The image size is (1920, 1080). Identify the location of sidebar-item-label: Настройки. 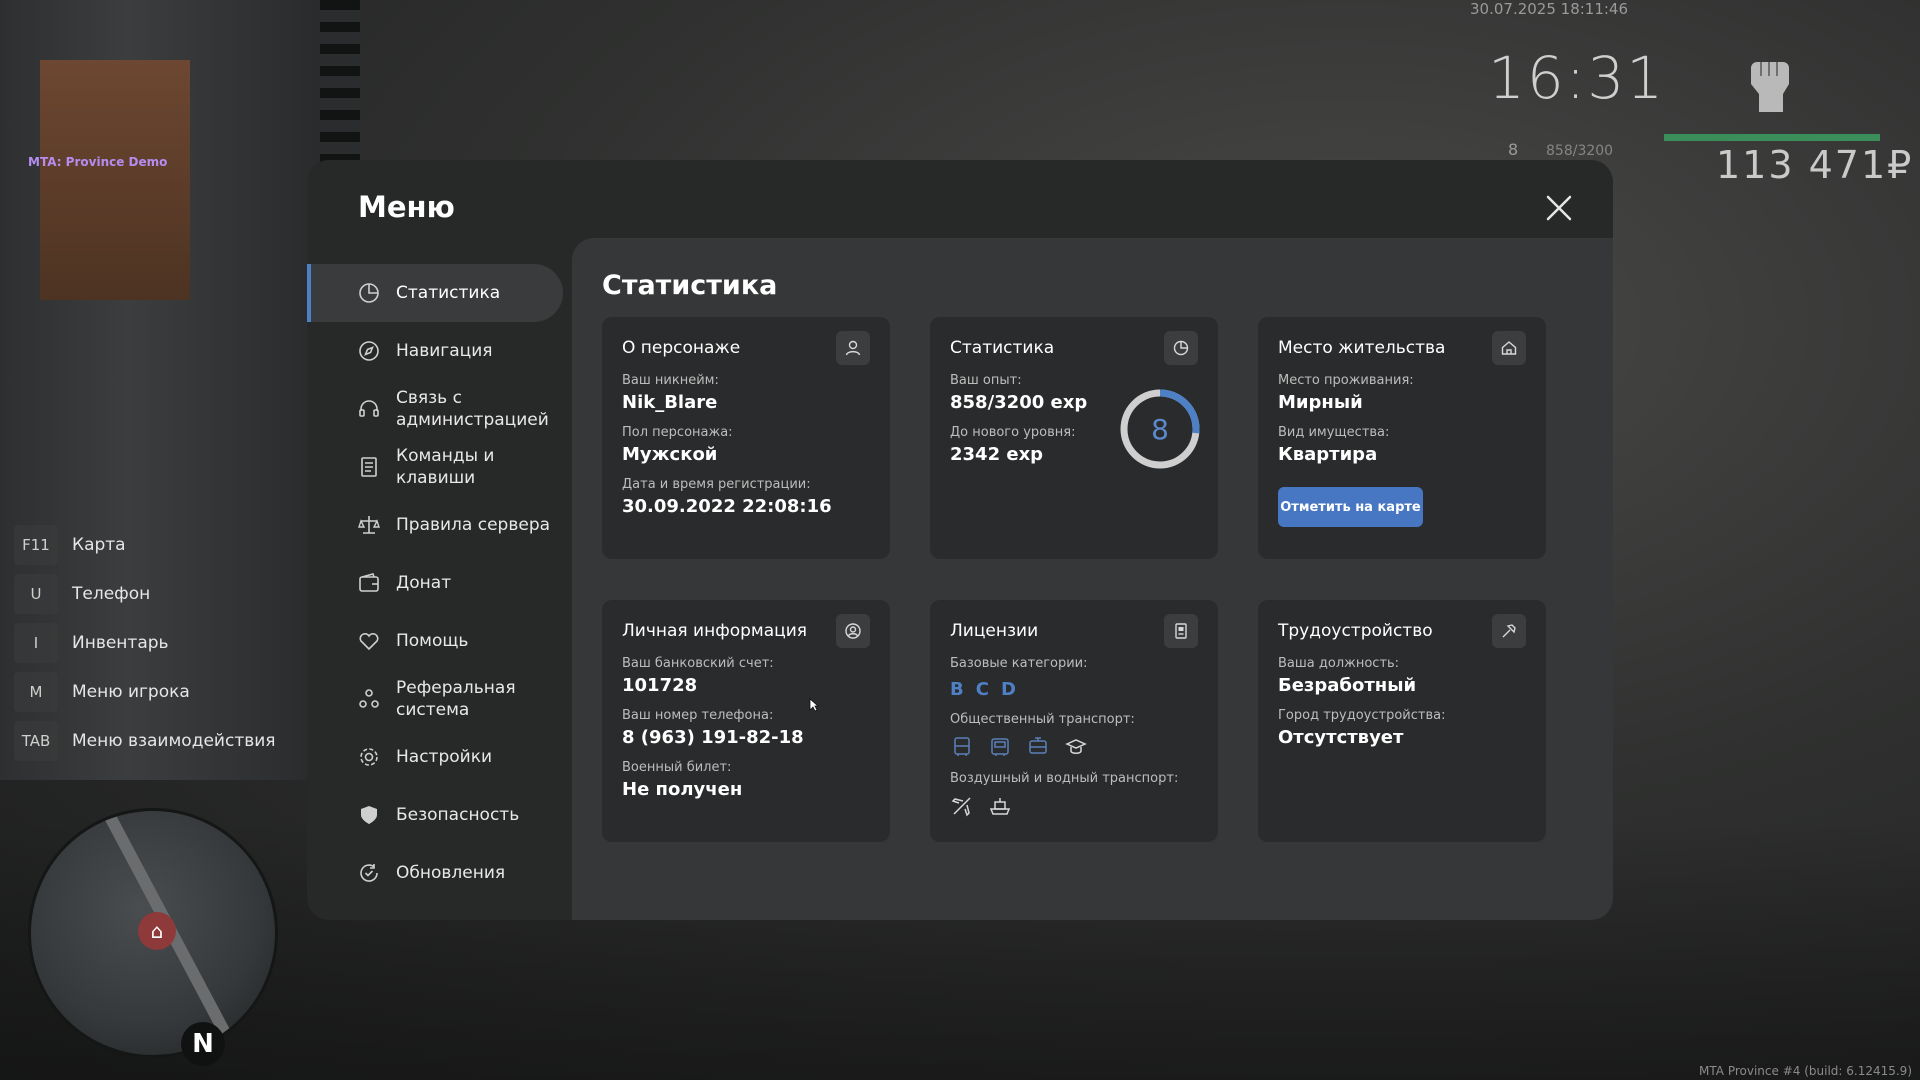
(444, 757).